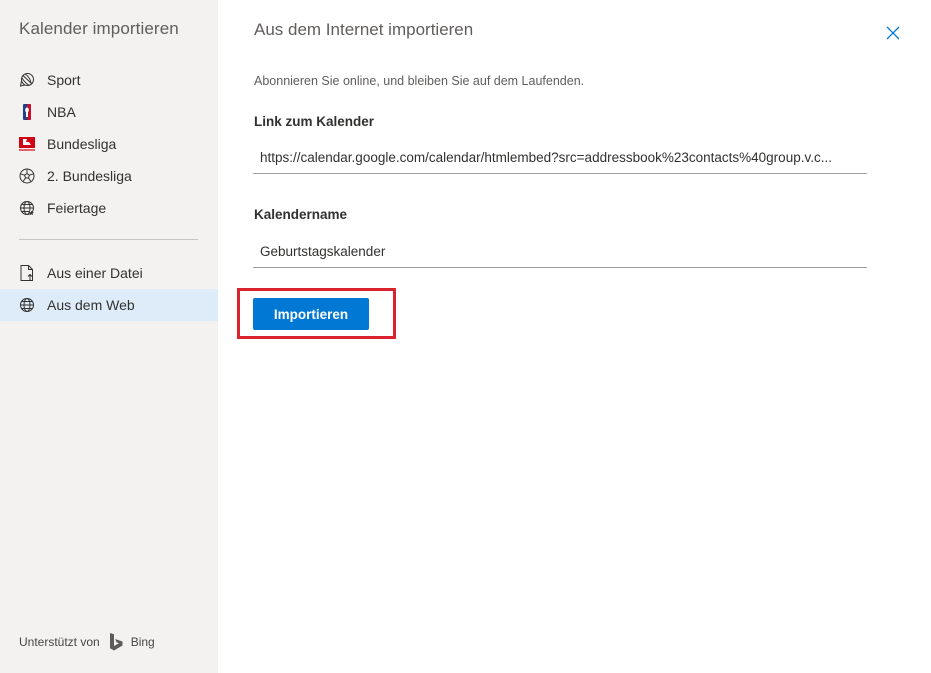  I want to click on bing-logo-icon, so click(116, 642).